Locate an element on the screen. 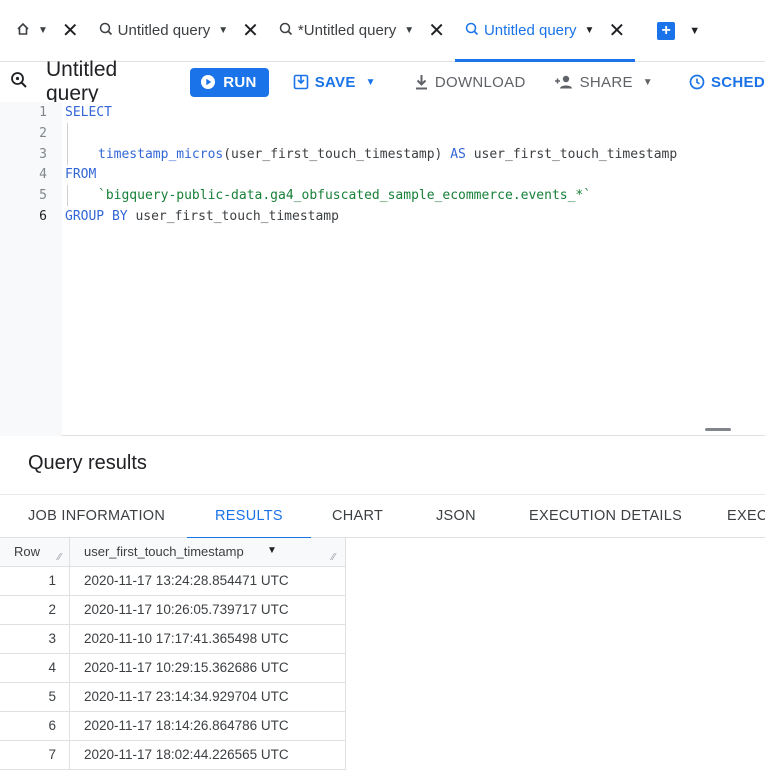 This screenshot has width=765, height=770. row-number: 4 is located at coordinates (52, 667).